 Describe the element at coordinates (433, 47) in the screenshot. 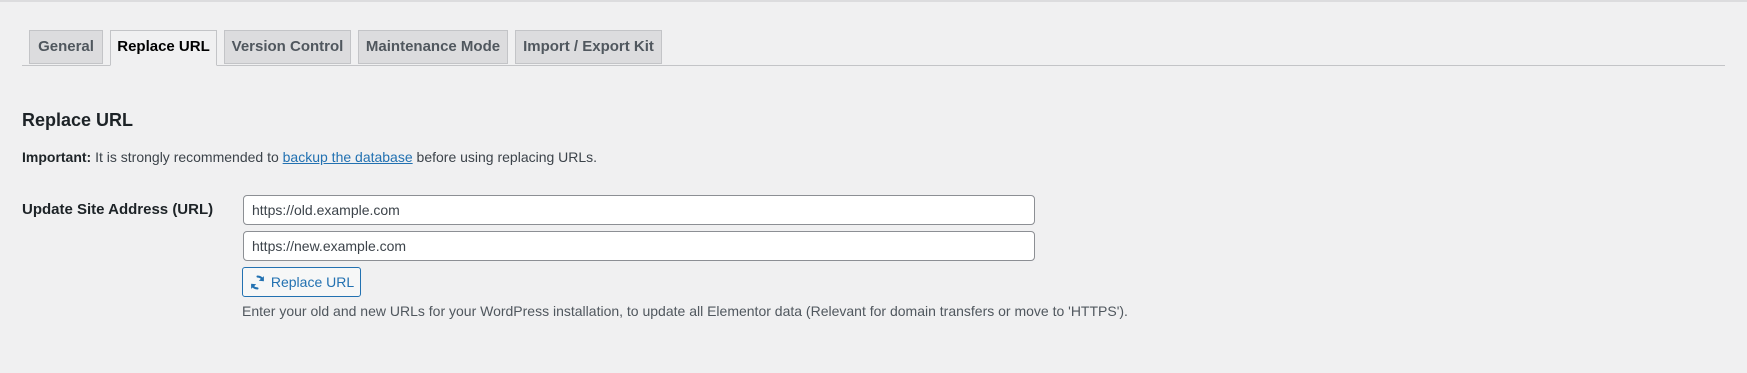

I see `tab-maintenance-mode: Maintenance Mode` at that location.